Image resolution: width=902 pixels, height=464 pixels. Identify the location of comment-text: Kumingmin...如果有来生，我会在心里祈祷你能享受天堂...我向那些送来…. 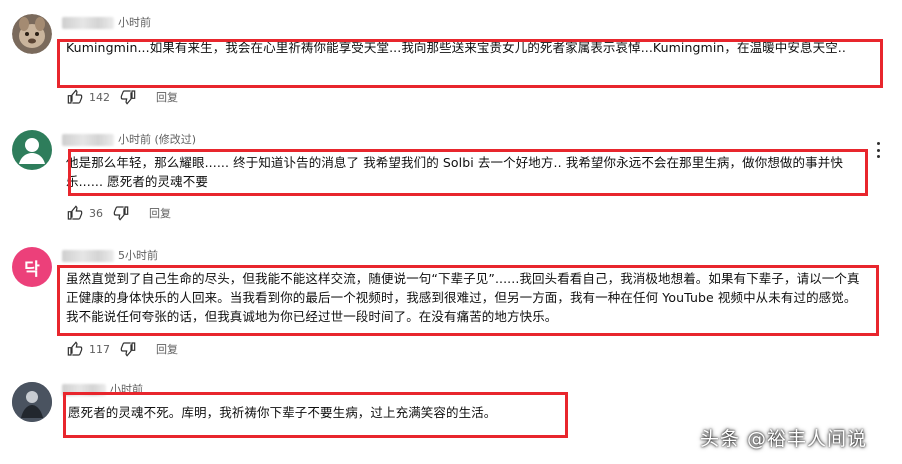
(456, 47).